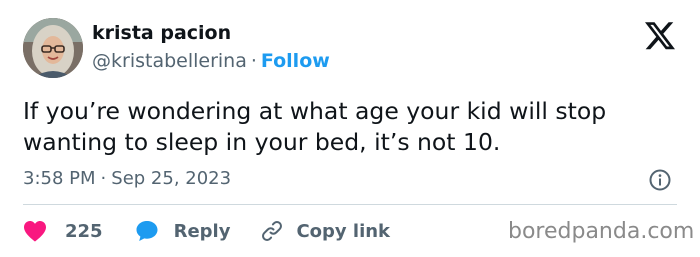 This screenshot has width=700, height=257. What do you see at coordinates (147, 231) in the screenshot?
I see `reply-bubble-icon` at bounding box center [147, 231].